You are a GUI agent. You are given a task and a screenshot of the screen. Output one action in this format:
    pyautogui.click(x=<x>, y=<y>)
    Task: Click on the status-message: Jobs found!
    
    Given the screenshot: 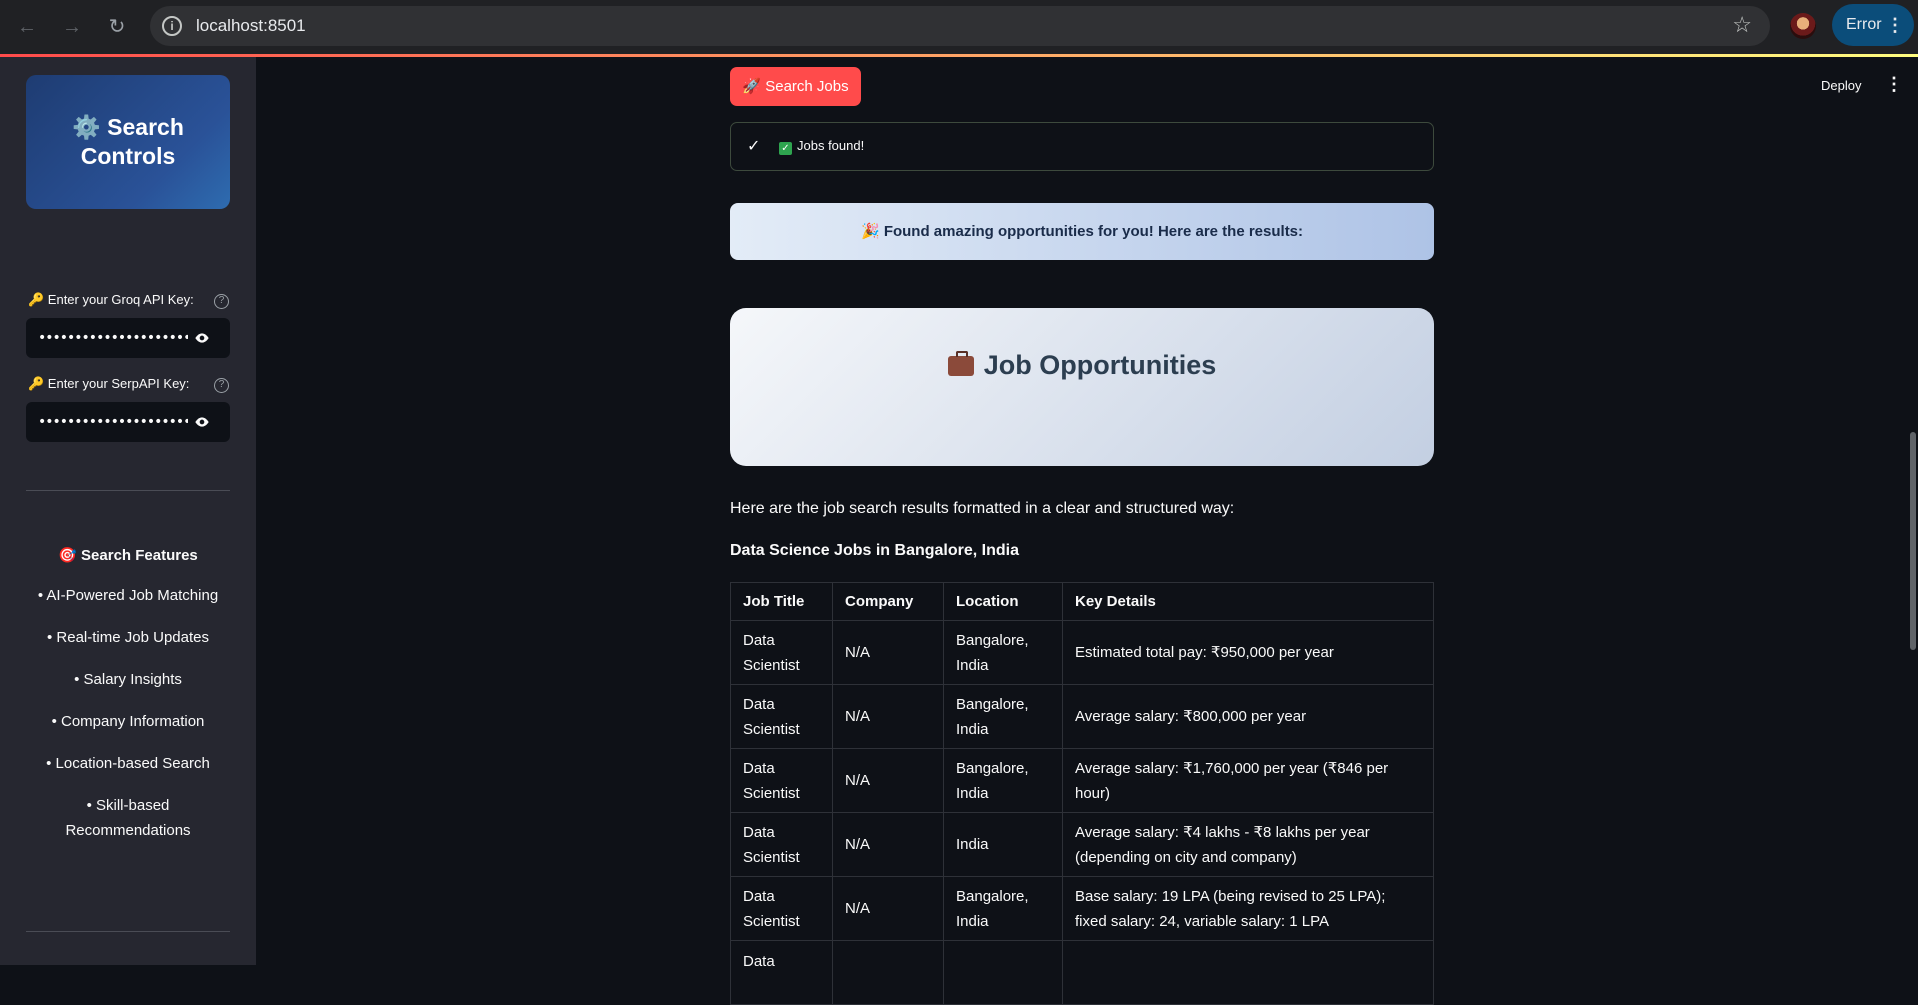 What is the action you would take?
    pyautogui.click(x=831, y=145)
    